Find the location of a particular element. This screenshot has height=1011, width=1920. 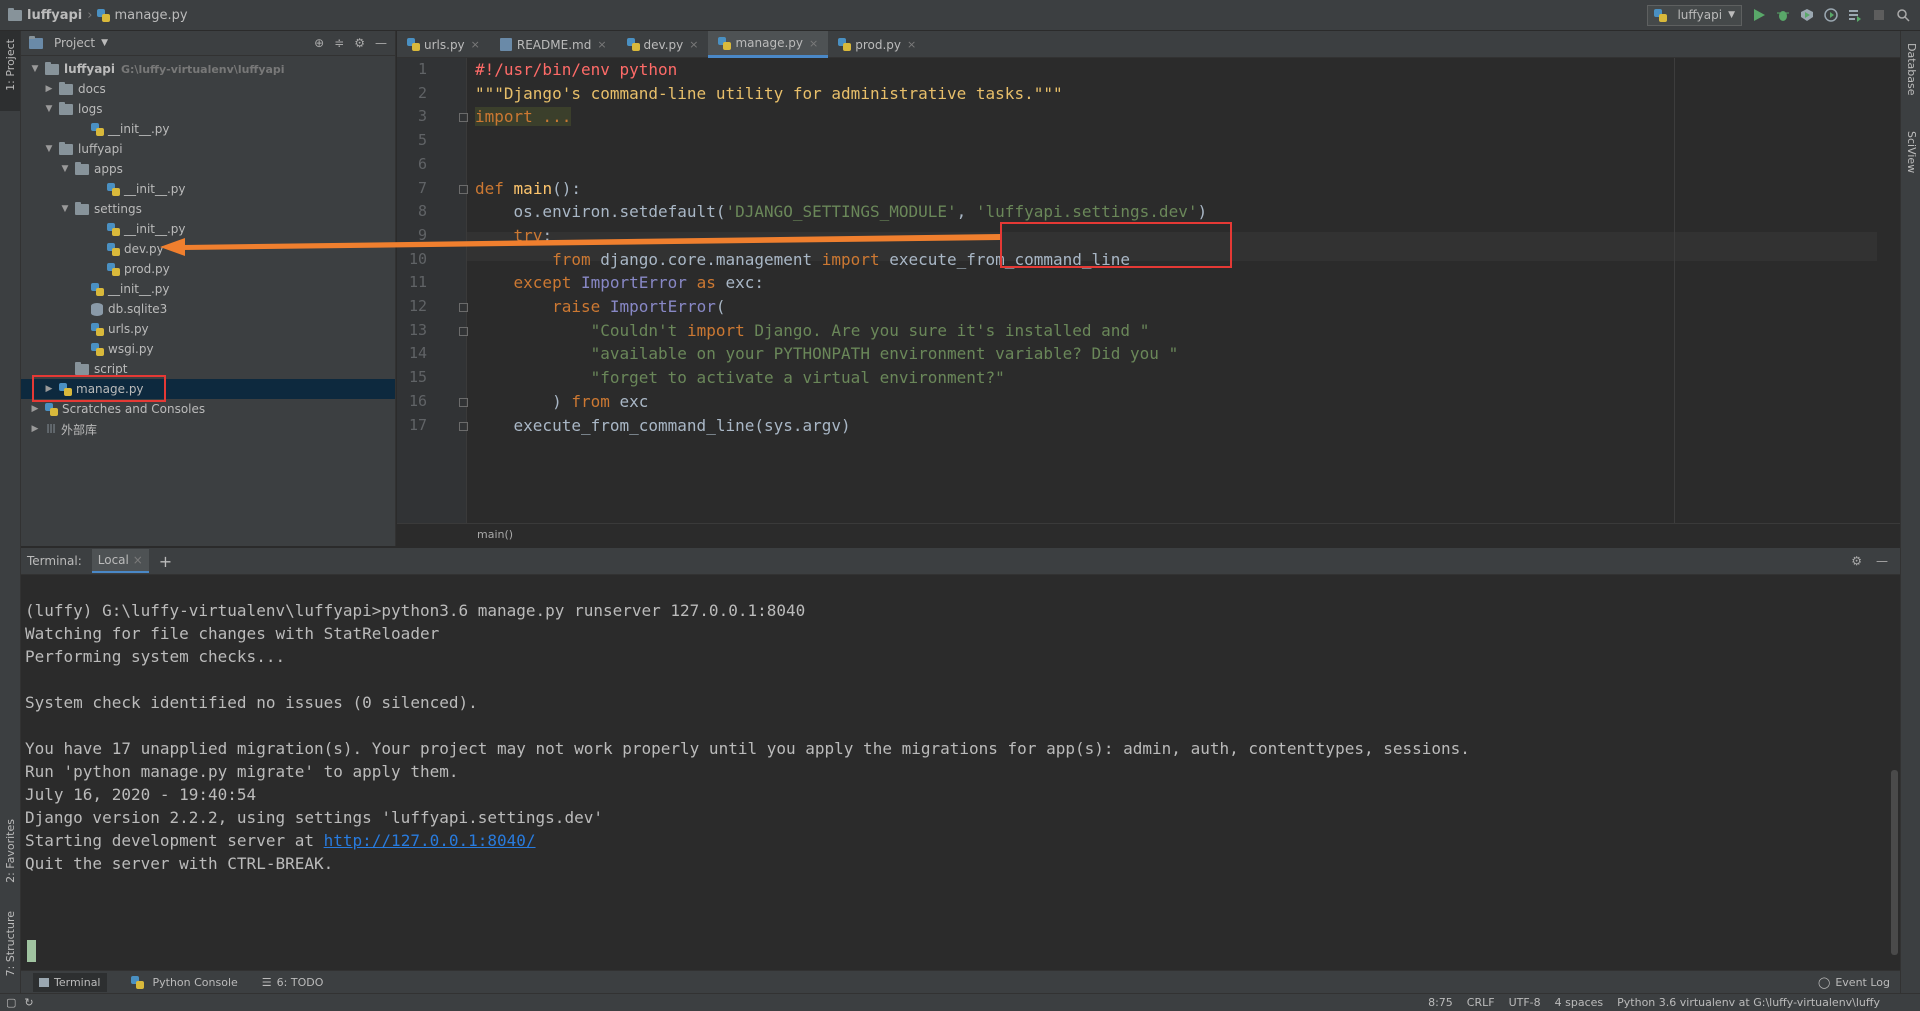

tree-node: ▼ settings is located at coordinates (208, 209).